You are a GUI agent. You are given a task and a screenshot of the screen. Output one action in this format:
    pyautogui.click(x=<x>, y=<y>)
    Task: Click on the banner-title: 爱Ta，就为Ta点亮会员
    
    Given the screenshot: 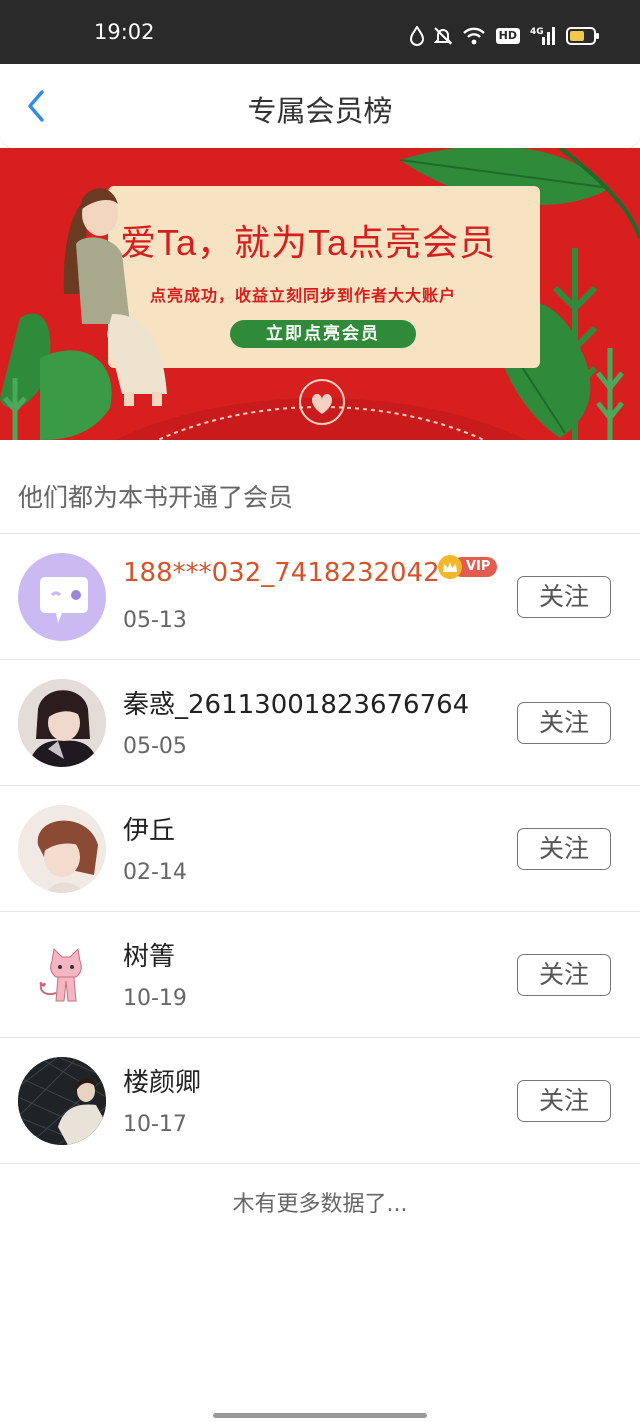 What is the action you would take?
    pyautogui.click(x=308, y=242)
    